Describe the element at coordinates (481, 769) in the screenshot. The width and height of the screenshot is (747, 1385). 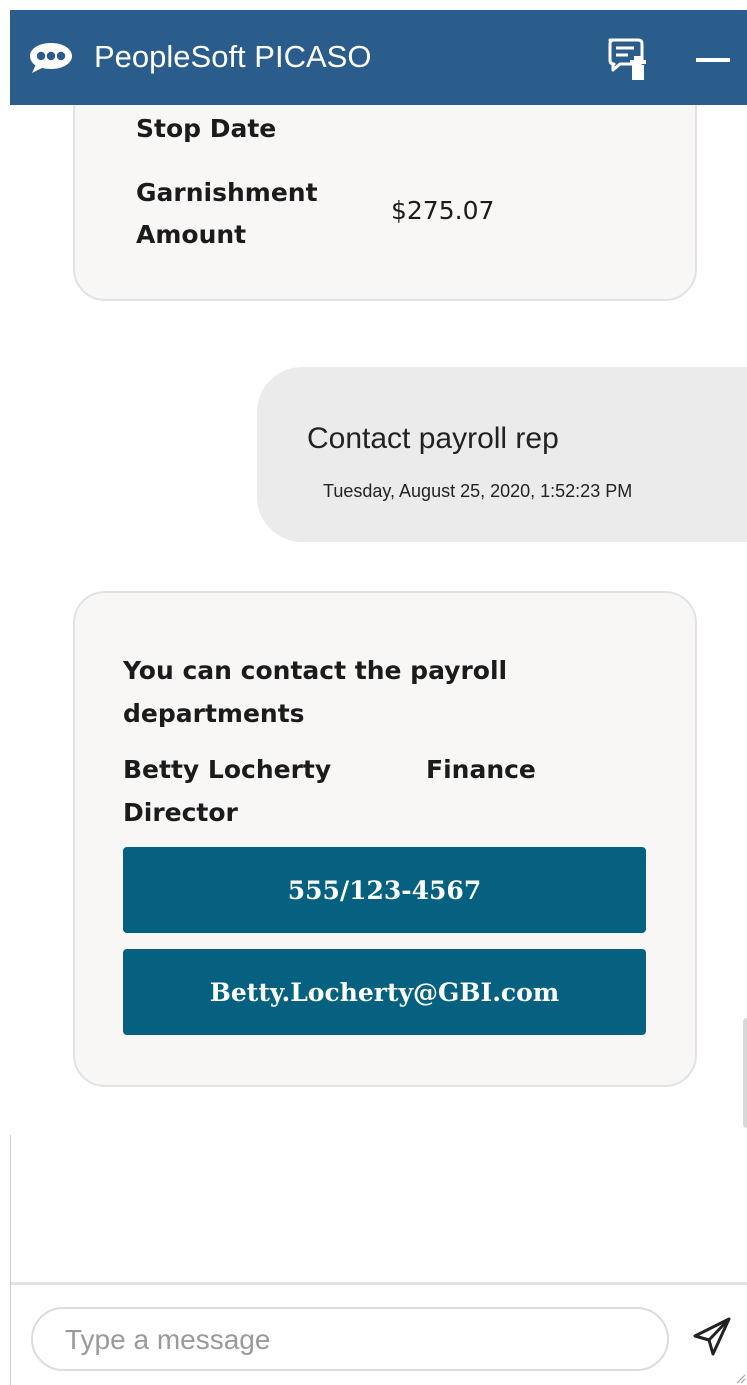
I see `contact-department: Finance` at that location.